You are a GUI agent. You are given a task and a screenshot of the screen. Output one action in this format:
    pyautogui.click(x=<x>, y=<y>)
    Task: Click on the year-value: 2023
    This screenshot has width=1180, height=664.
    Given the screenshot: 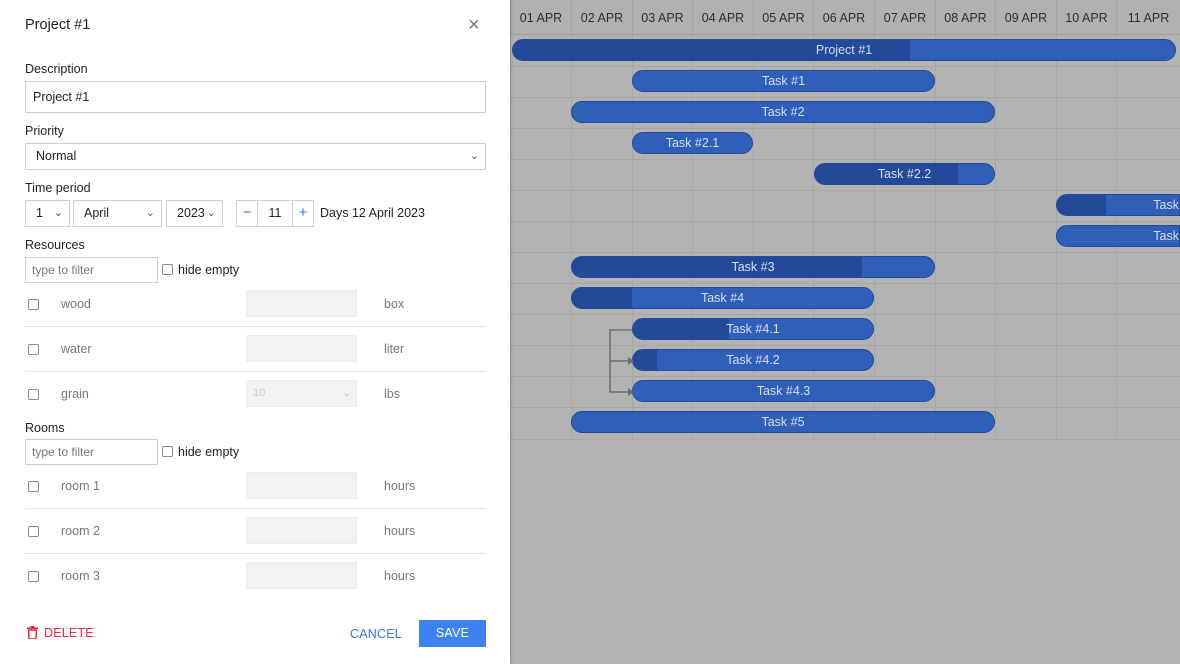 What is the action you would take?
    pyautogui.click(x=191, y=213)
    